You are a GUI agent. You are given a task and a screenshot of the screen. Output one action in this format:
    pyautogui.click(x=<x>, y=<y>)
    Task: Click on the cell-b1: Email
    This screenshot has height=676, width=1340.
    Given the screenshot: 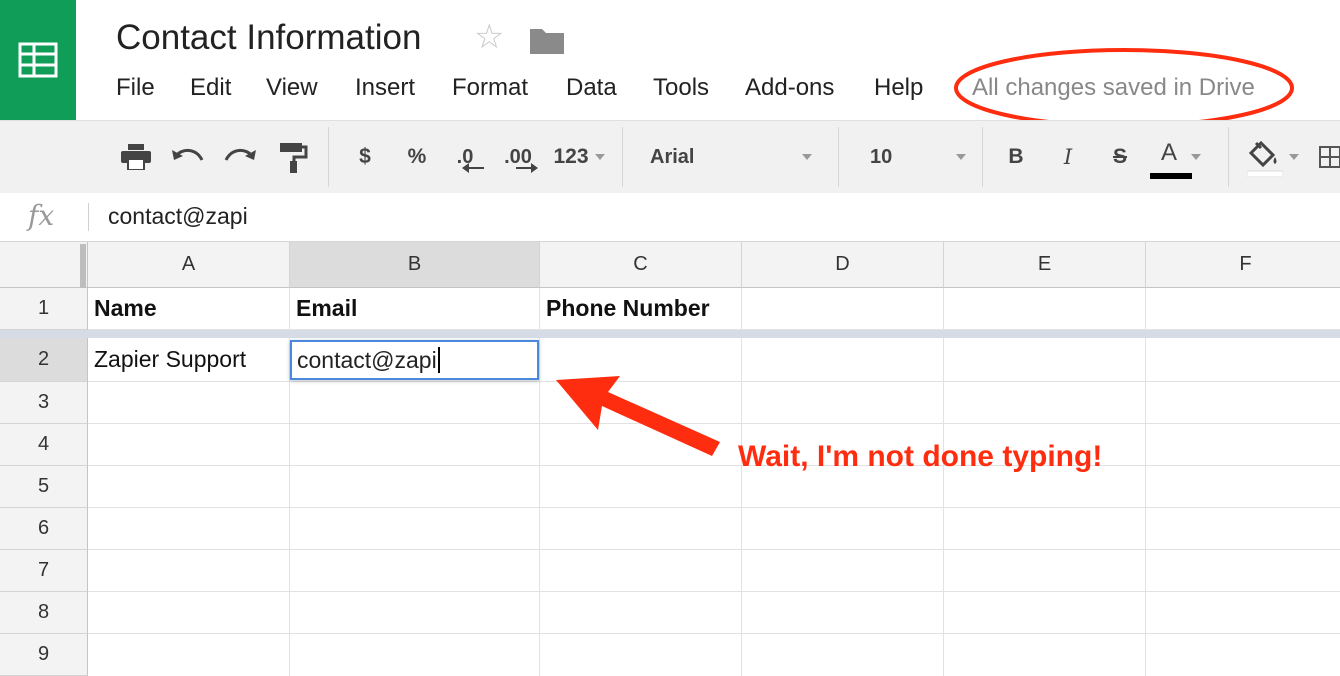 What is the action you would take?
    pyautogui.click(x=415, y=309)
    